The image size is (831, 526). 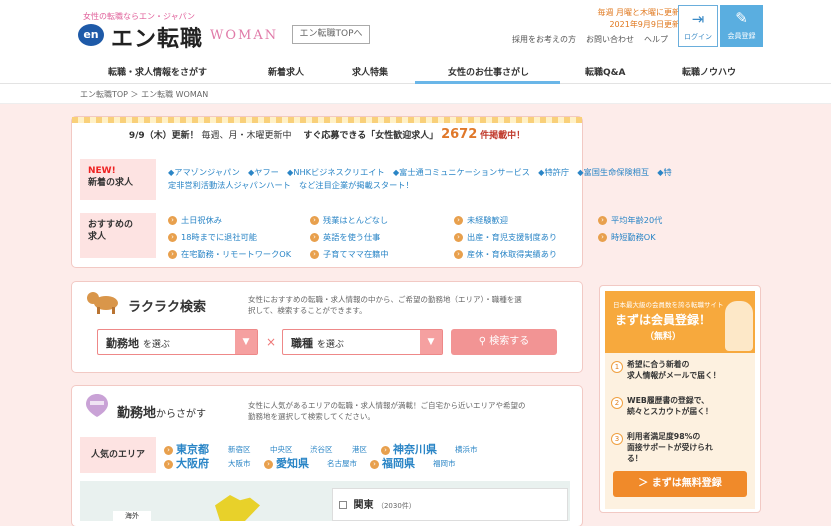 I want to click on city-nagoya: 名古屋市, so click(x=342, y=463).